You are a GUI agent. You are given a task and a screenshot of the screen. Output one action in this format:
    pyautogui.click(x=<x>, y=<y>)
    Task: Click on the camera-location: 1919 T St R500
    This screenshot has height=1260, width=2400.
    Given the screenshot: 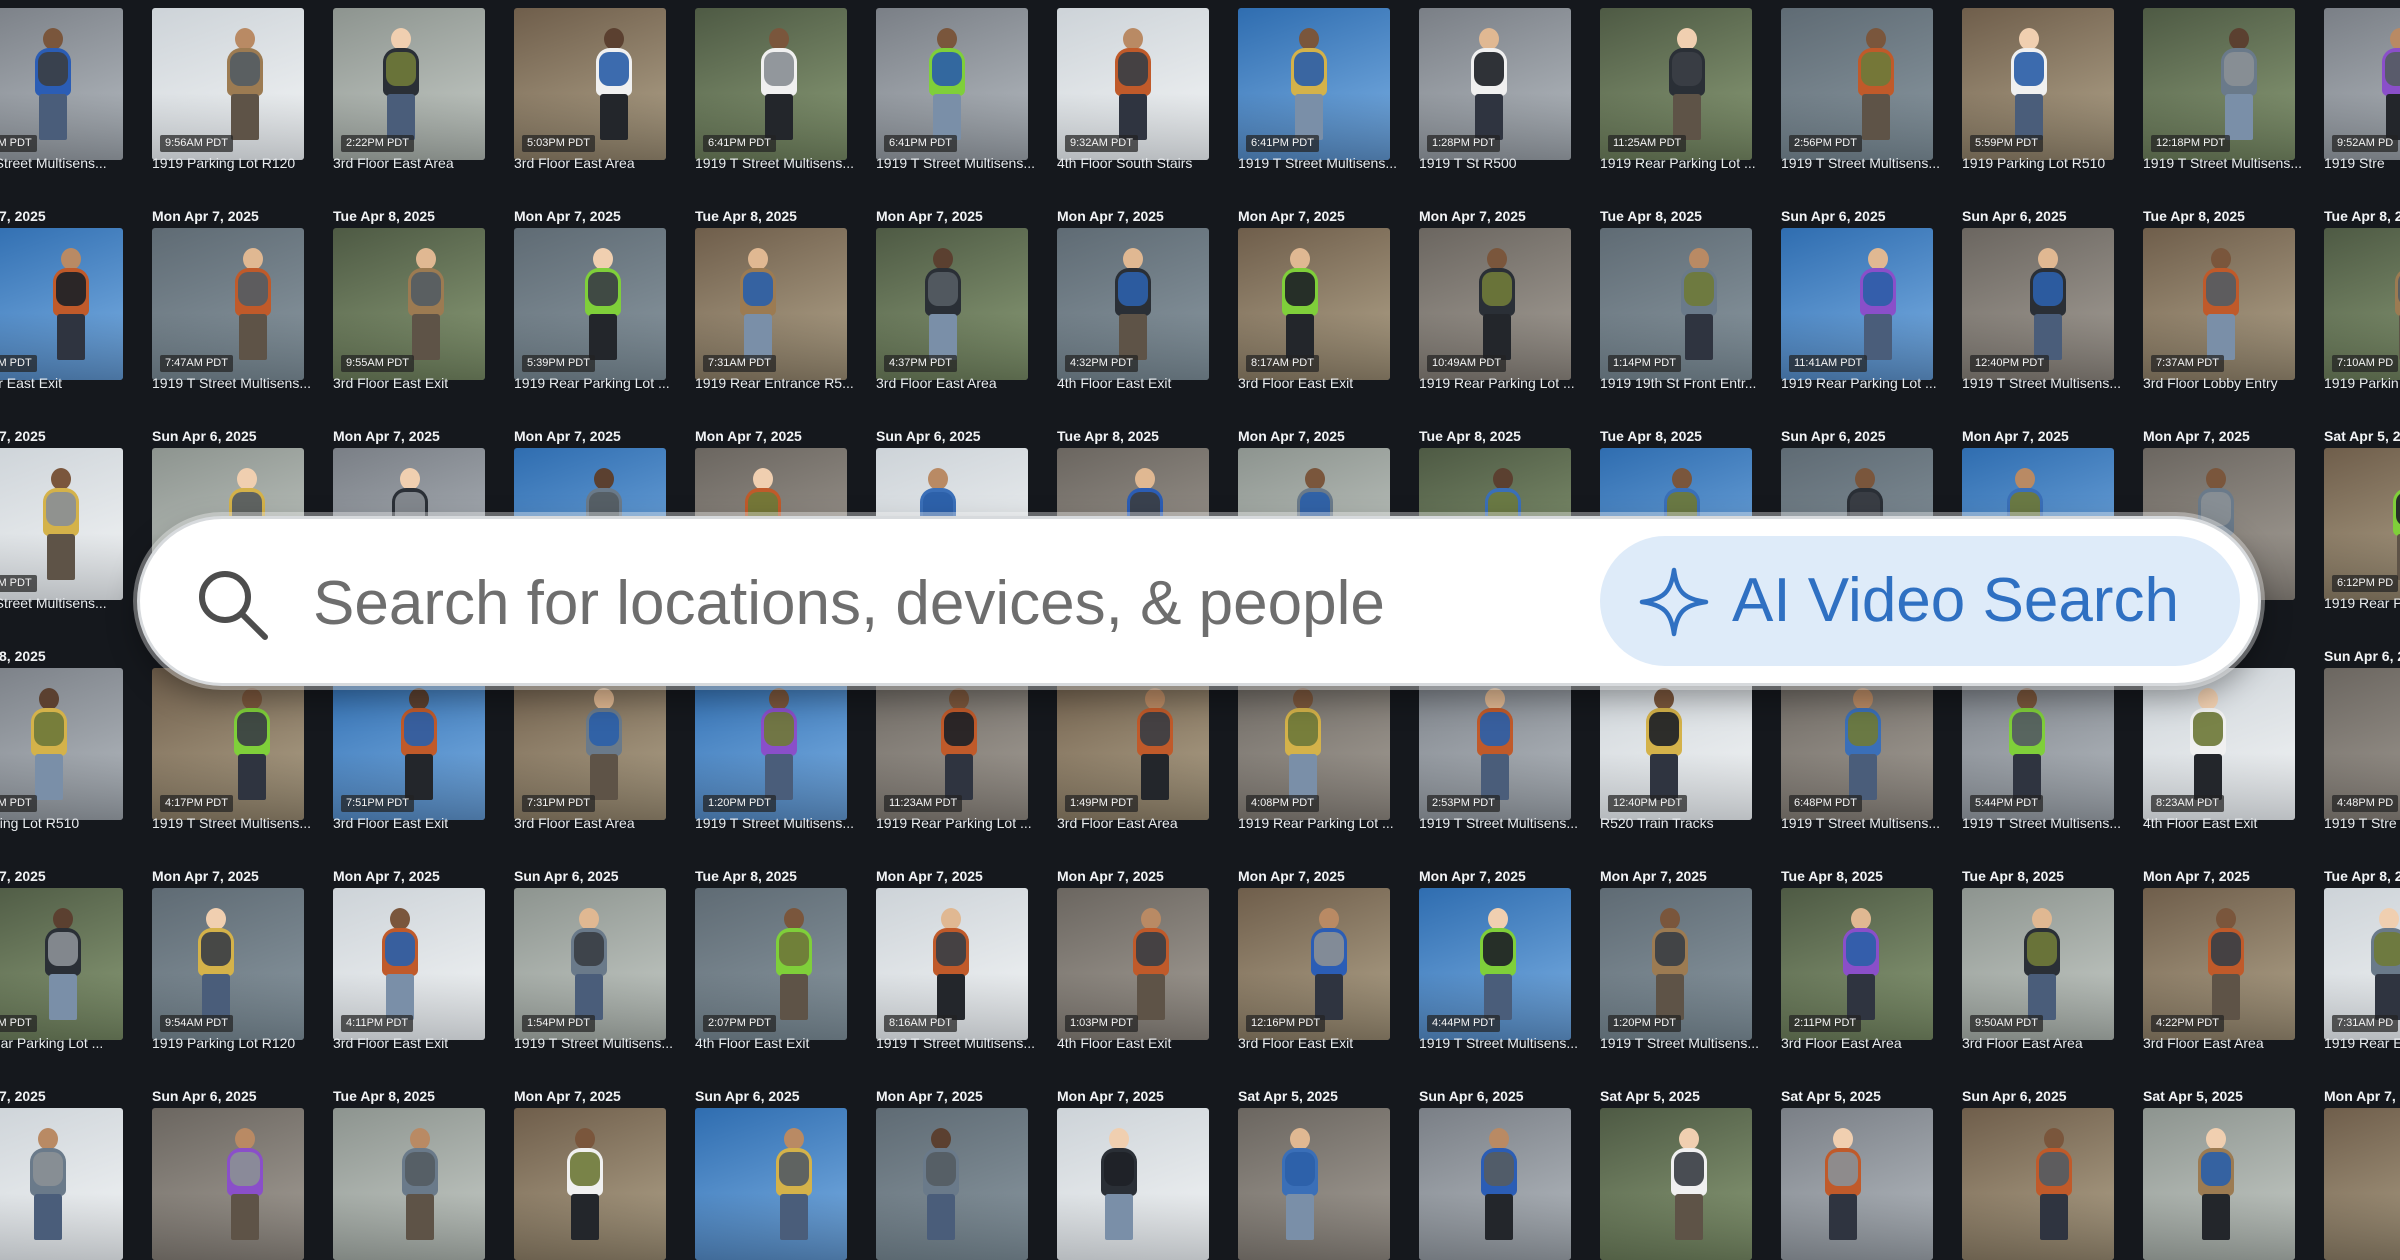 What is the action you would take?
    pyautogui.click(x=1468, y=163)
    